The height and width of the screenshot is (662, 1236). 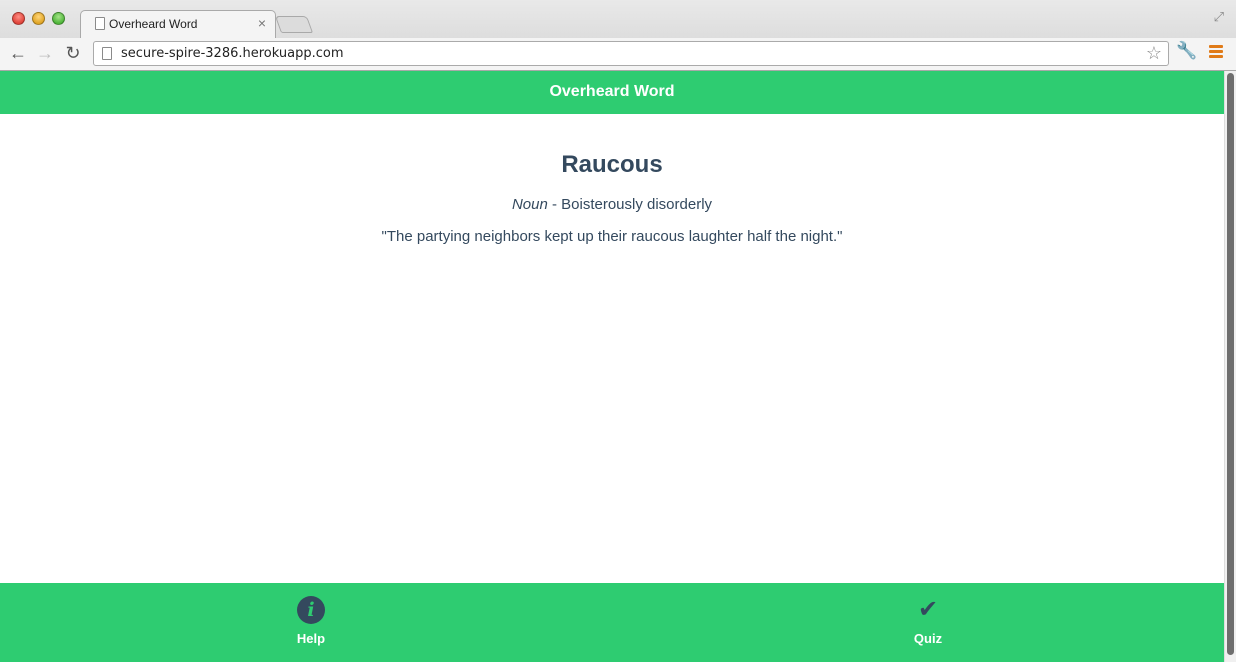 What do you see at coordinates (232, 53) in the screenshot?
I see `url-text: secure-spire-3286.herokuapp.com` at bounding box center [232, 53].